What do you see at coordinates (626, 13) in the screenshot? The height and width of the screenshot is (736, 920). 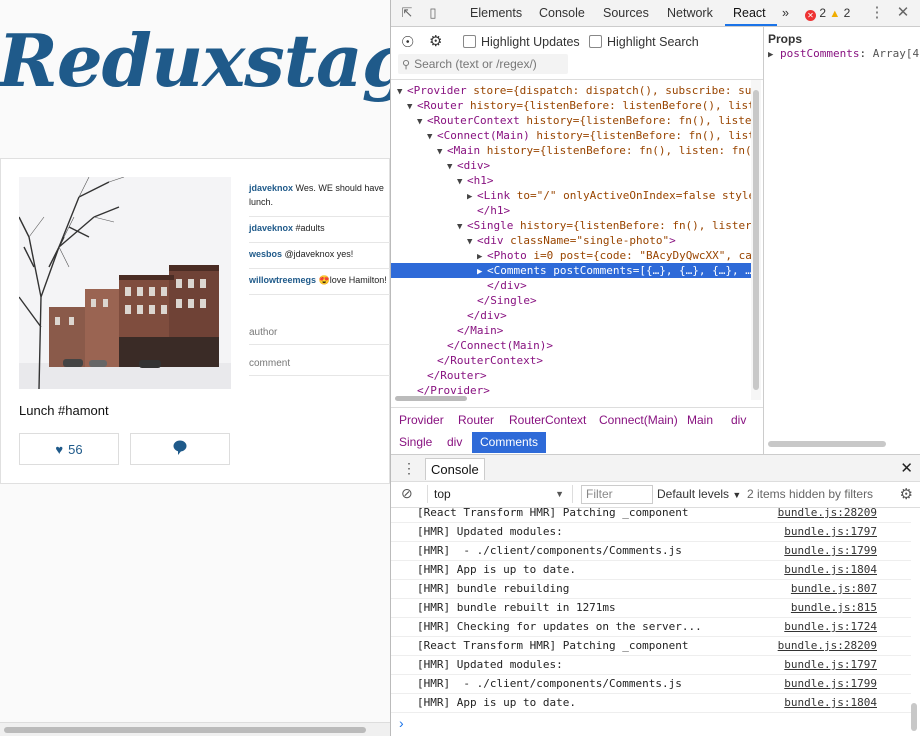 I see `tab-sources: Sources` at bounding box center [626, 13].